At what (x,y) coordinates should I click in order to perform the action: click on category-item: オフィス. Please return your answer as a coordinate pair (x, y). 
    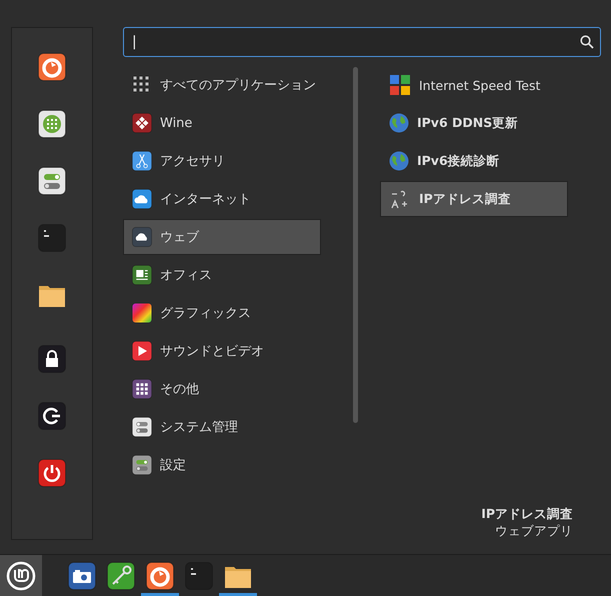
    Looking at the image, I should click on (222, 275).